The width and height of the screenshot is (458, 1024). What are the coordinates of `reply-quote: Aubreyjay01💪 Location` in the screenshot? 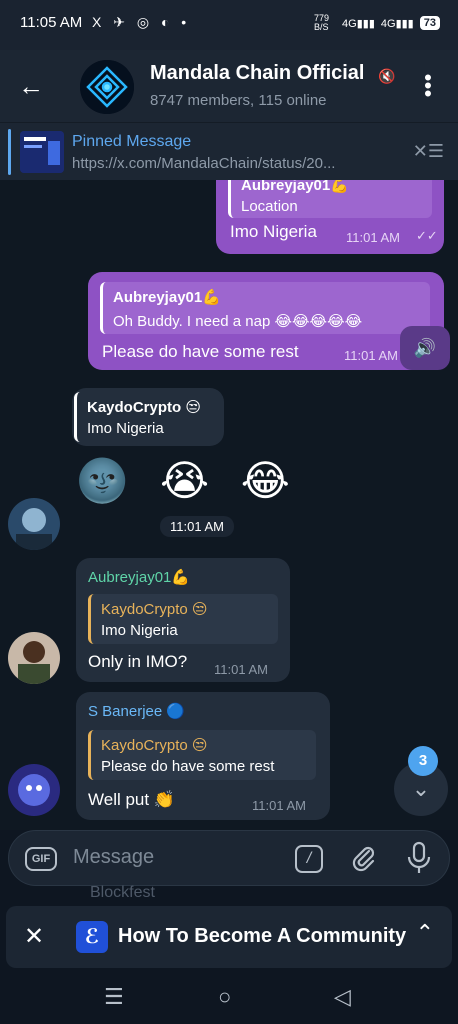 It's located at (330, 199).